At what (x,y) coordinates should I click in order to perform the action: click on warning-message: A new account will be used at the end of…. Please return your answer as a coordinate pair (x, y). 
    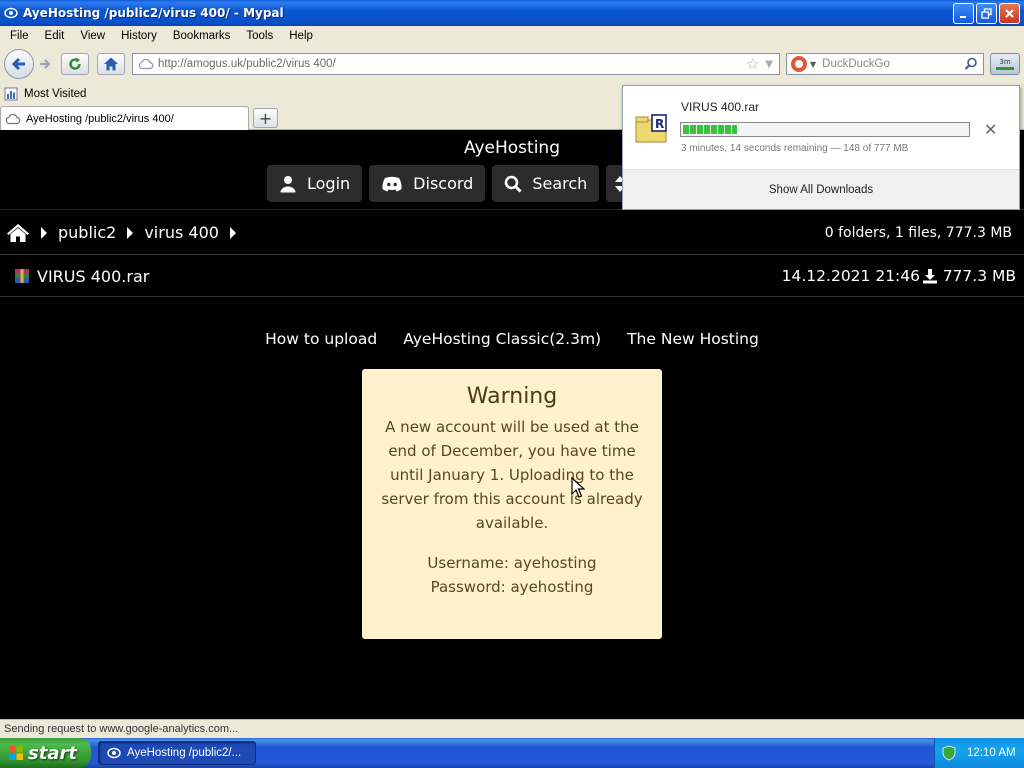
    Looking at the image, I should click on (512, 475).